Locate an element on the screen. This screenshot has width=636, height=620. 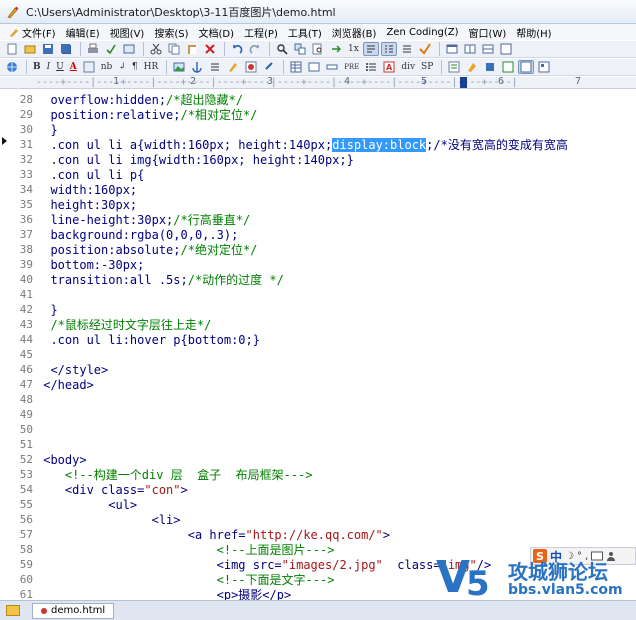
font-size-icon: 1x is located at coordinates (353, 49).